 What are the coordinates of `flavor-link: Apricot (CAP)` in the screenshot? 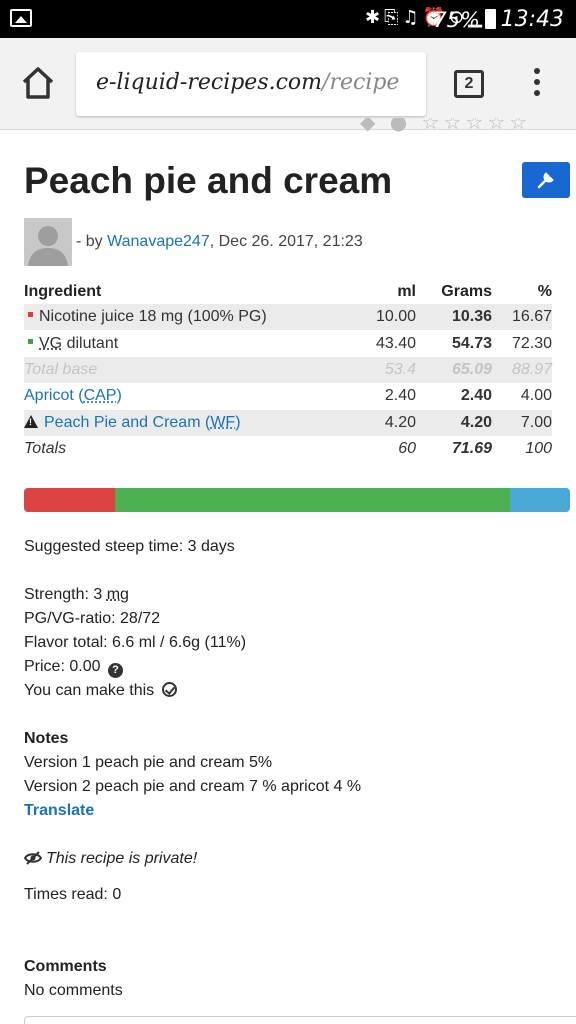 It's located at (73, 395).